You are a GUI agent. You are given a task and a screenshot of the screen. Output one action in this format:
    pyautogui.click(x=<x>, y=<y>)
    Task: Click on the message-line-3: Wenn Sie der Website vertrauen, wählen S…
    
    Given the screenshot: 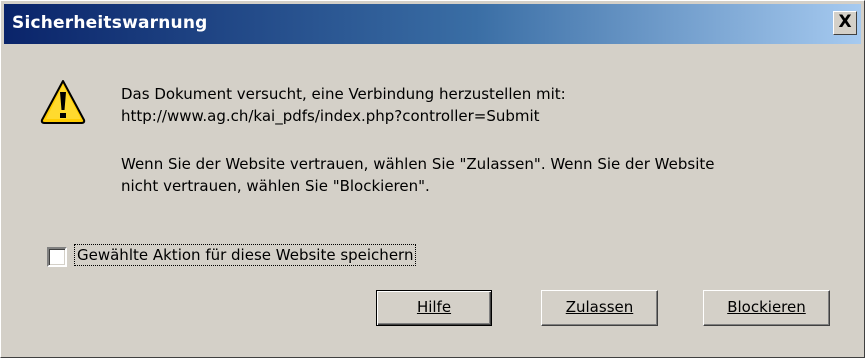 What is the action you would take?
    pyautogui.click(x=418, y=164)
    